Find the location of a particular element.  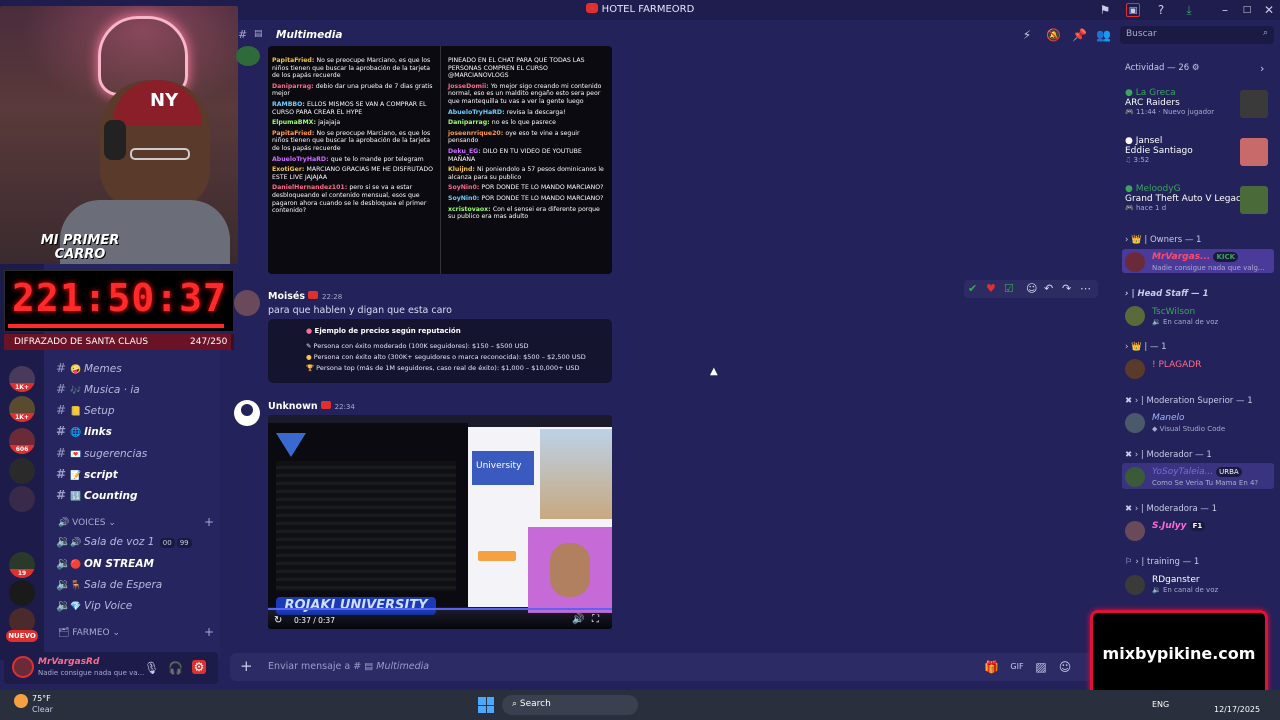

inbox-icon: ▣ is located at coordinates (1133, 10).